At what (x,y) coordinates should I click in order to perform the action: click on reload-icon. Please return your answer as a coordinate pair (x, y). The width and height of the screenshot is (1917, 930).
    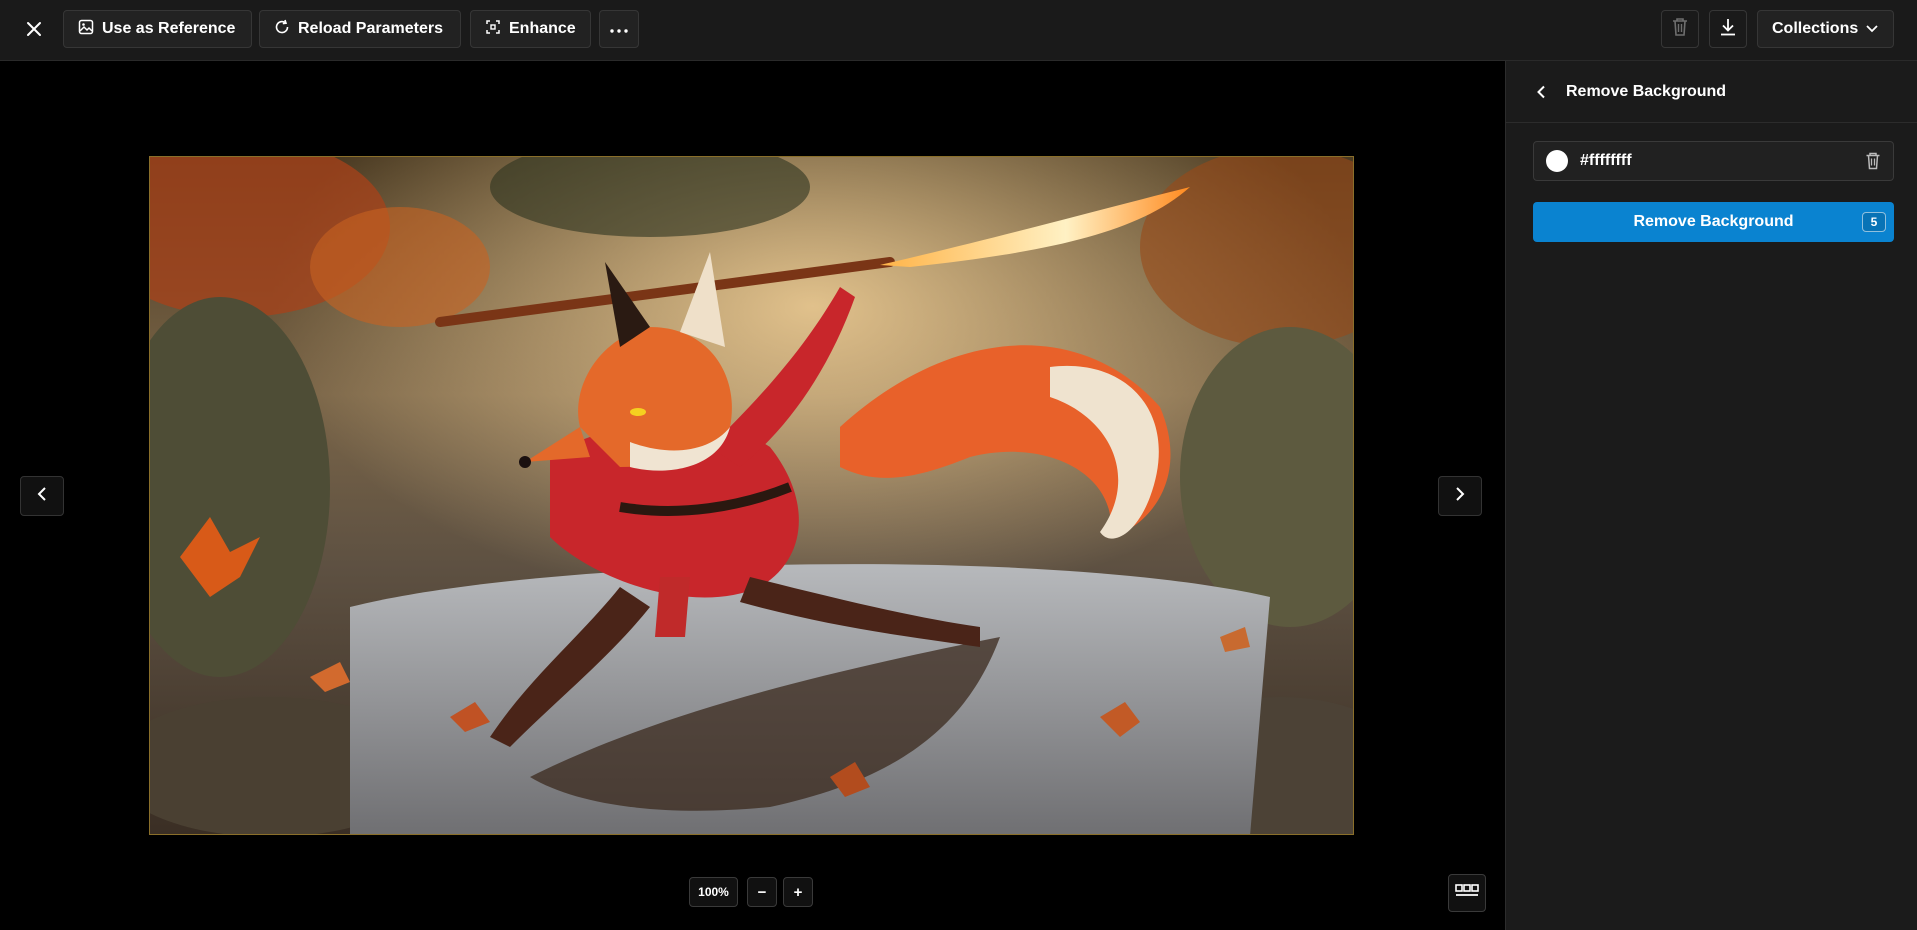
    Looking at the image, I should click on (282, 29).